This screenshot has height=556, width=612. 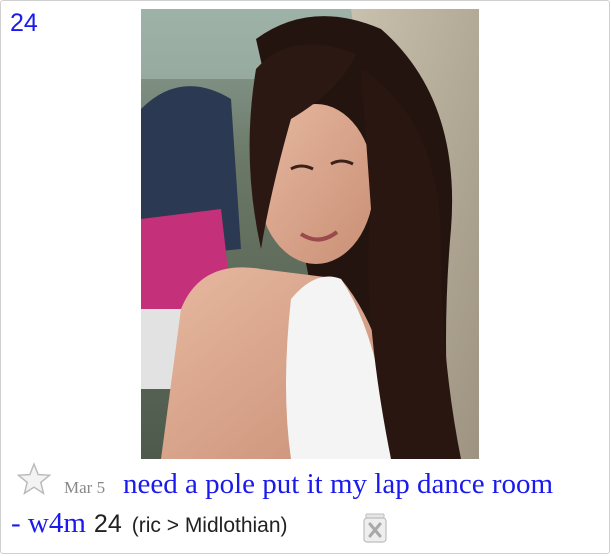 What do you see at coordinates (107, 524) in the screenshot?
I see `listing-price: 24` at bounding box center [107, 524].